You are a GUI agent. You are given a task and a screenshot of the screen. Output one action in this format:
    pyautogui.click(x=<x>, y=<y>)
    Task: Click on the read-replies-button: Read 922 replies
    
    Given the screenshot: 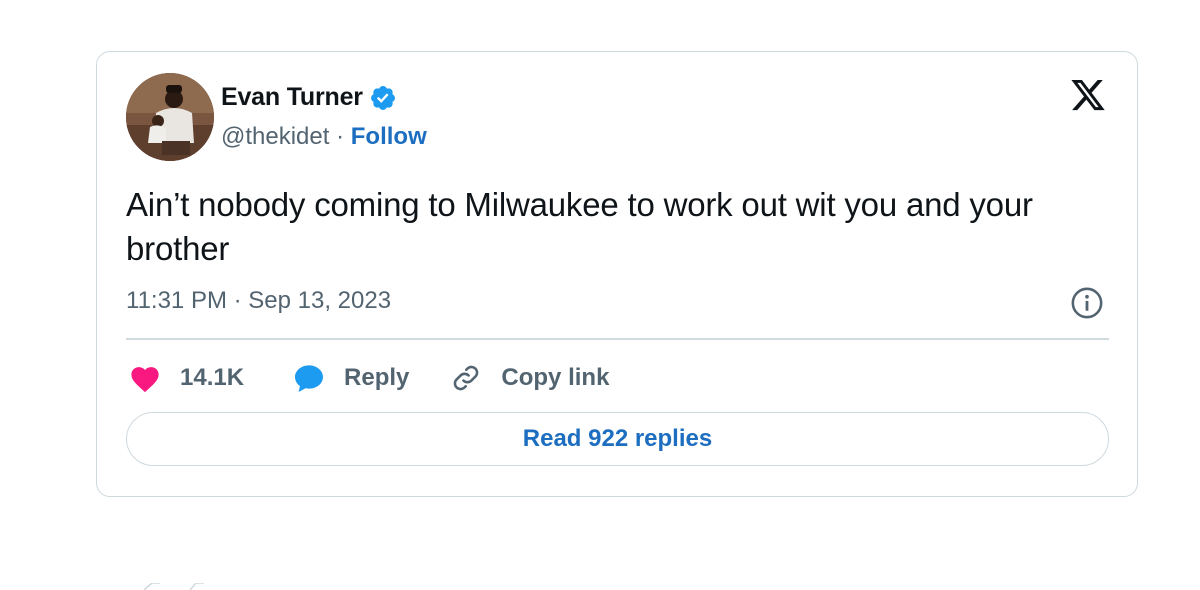 What is the action you would take?
    pyautogui.click(x=617, y=439)
    